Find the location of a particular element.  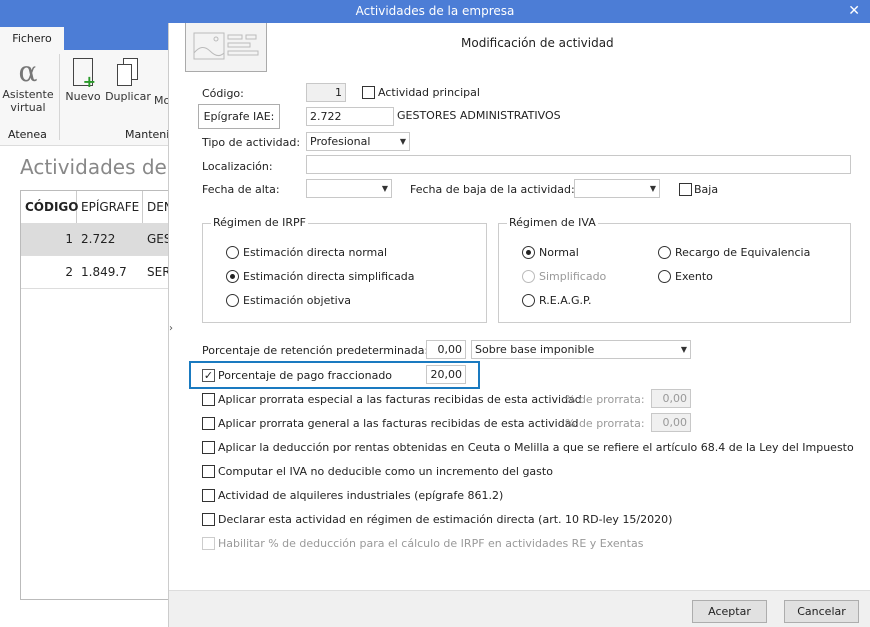

radio-recargo-equivalencia is located at coordinates (664, 252).